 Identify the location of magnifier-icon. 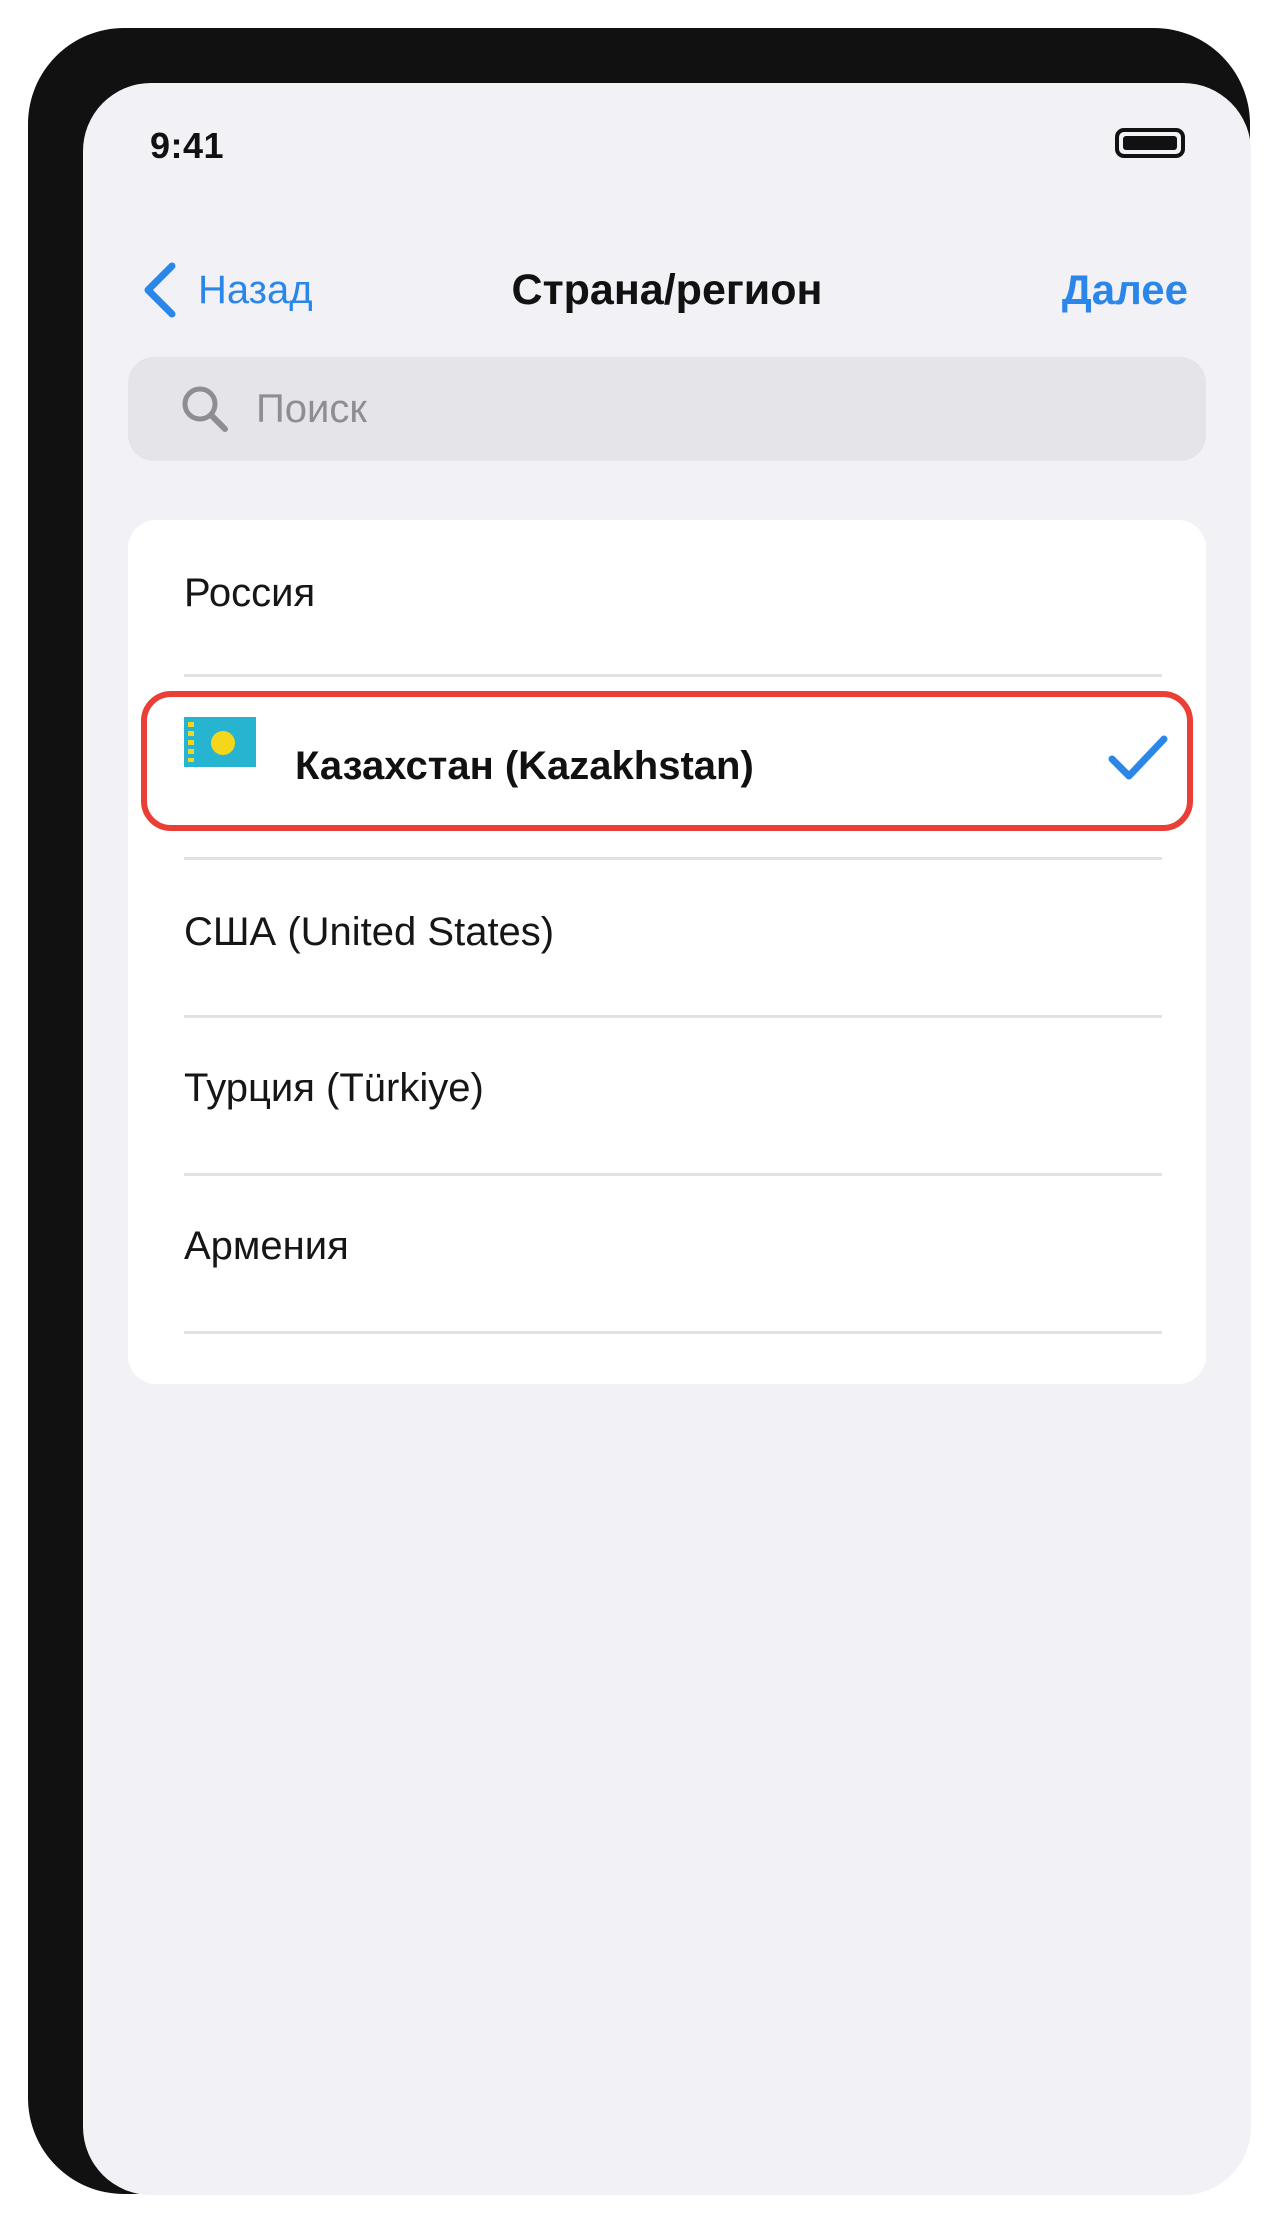
(205, 409).